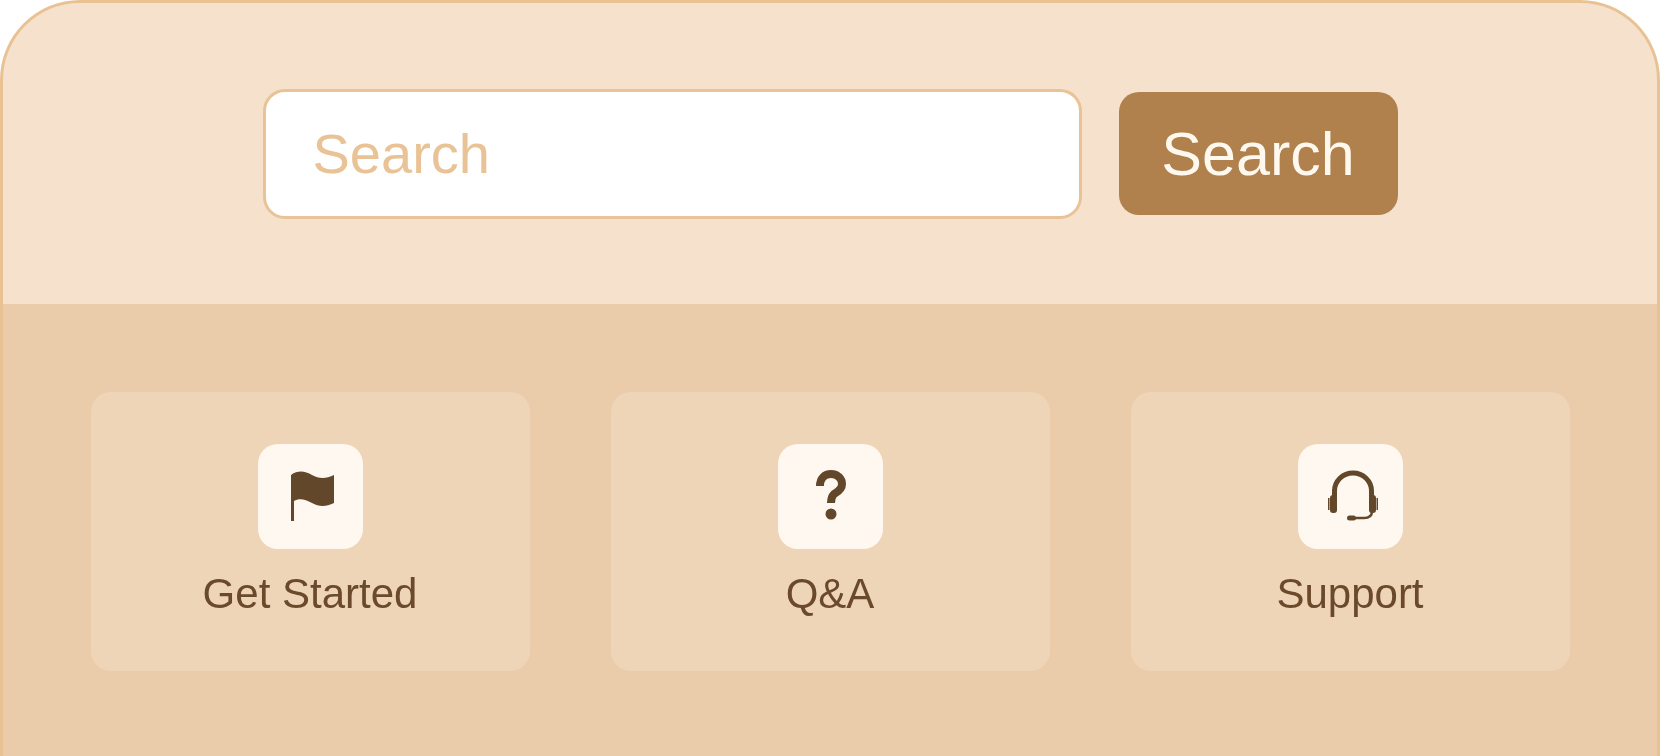 This screenshot has width=1660, height=756. Describe the element at coordinates (830, 496) in the screenshot. I see `question-mark-icon` at that location.